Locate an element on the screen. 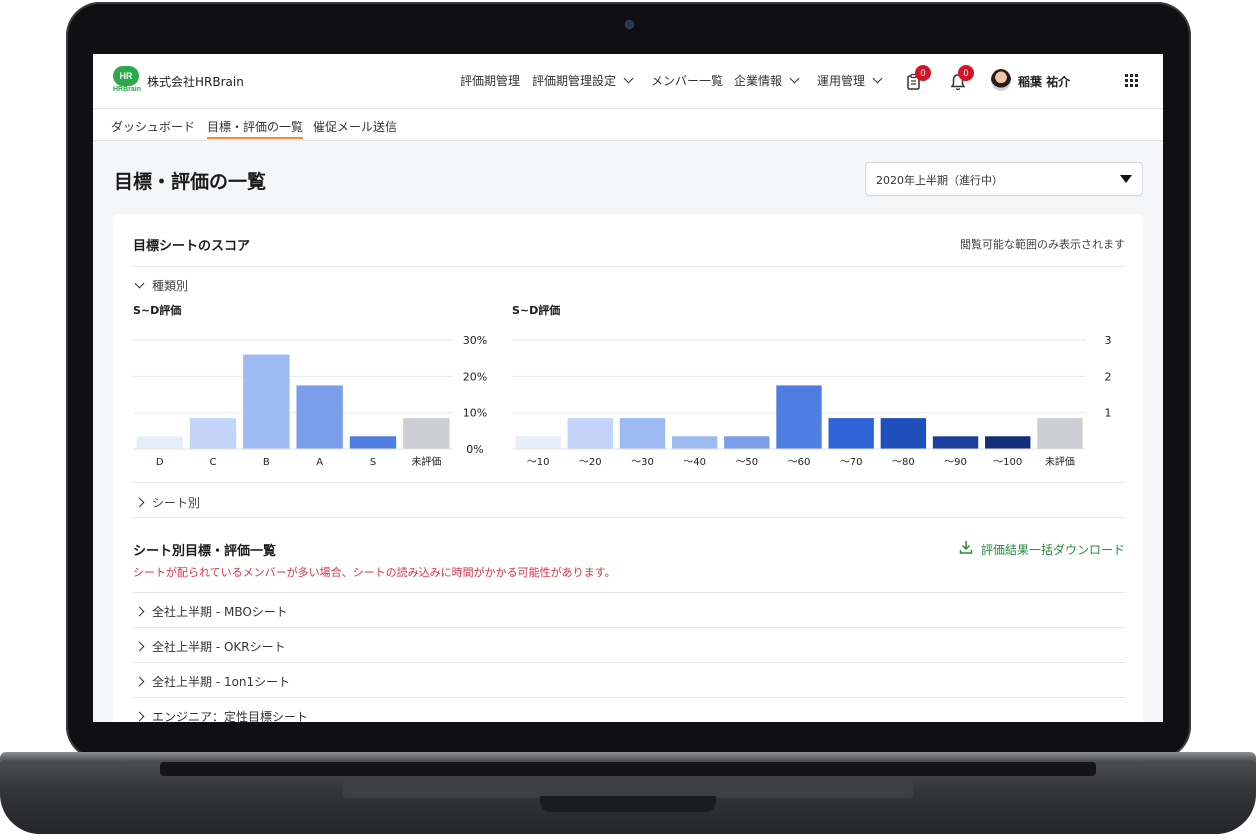 The width and height of the screenshot is (1256, 839). camera-icon is located at coordinates (629, 24).